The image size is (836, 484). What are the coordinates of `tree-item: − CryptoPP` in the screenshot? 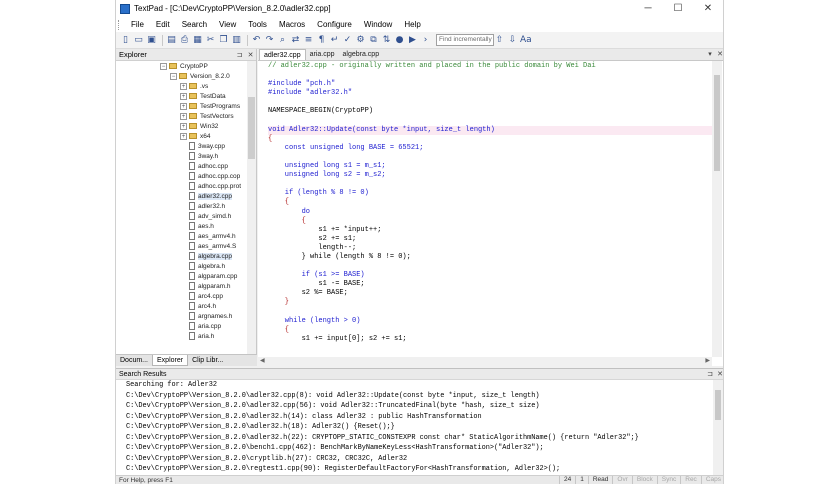 It's located at (181, 66).